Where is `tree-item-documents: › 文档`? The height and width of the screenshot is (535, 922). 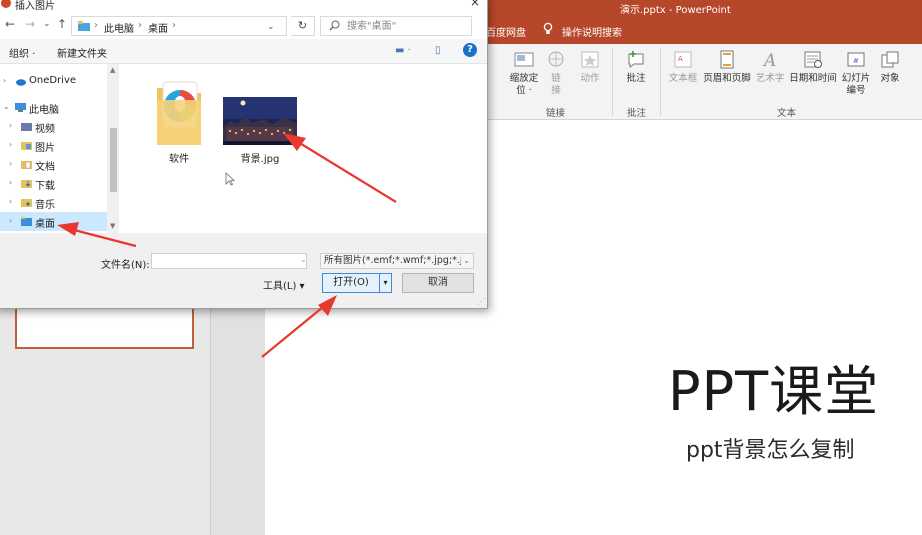 tree-item-documents: › 文档 is located at coordinates (53, 164).